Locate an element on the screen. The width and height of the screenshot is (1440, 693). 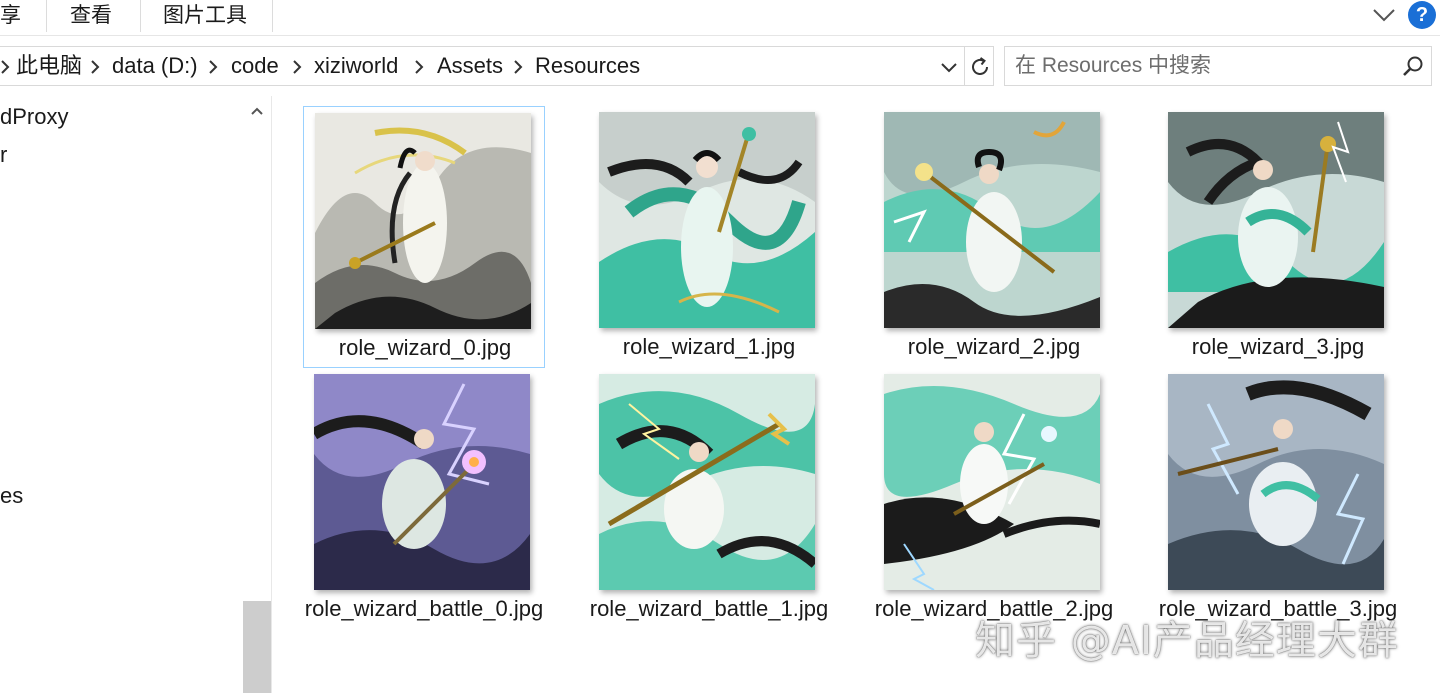
file-item: role_wizard_0.jpg is located at coordinates (424, 237).